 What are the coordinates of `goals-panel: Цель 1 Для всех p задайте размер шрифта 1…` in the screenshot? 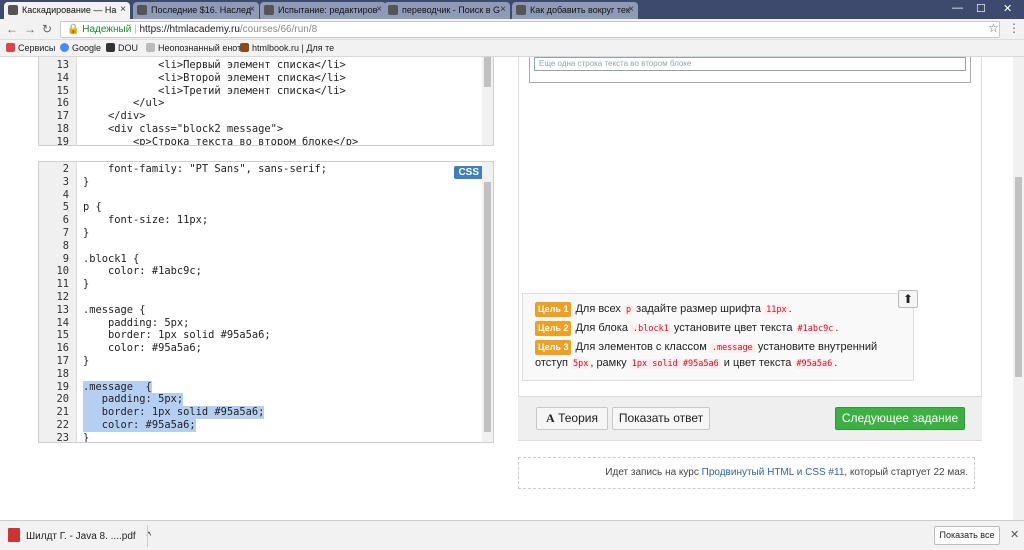 It's located at (718, 337).